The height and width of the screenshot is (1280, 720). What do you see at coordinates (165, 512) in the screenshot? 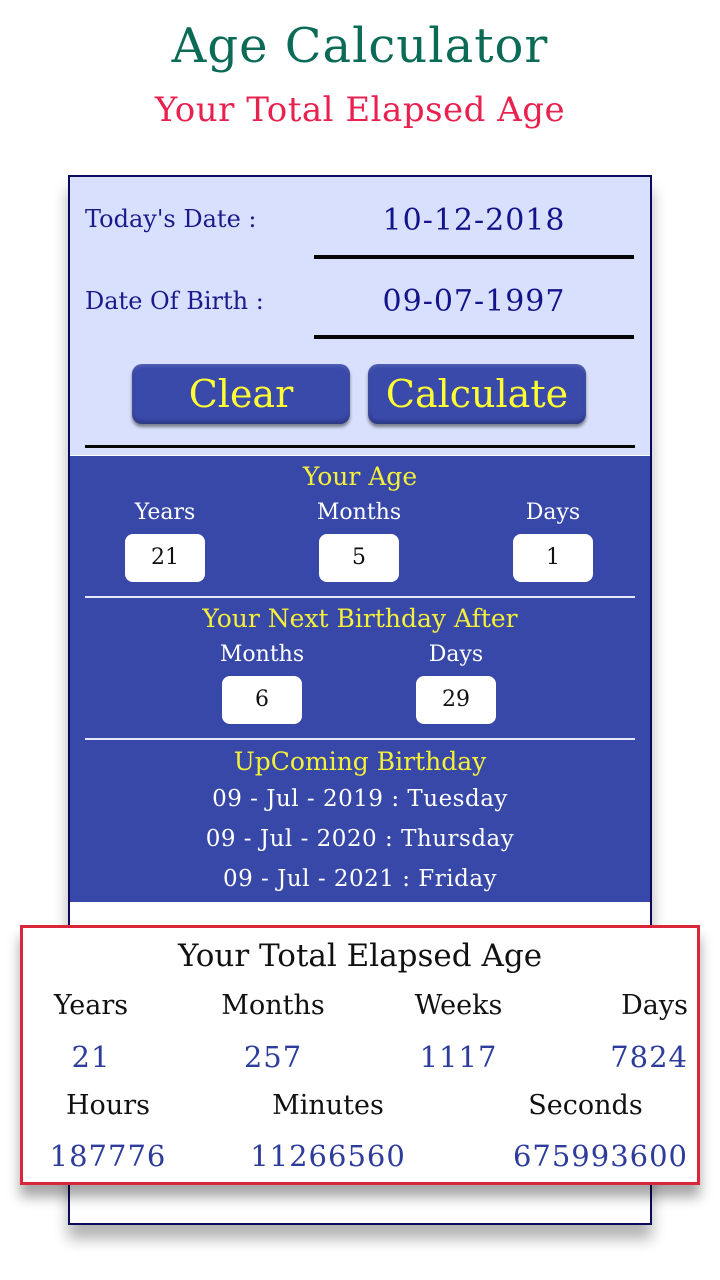
I see `age-years-label: Years` at bounding box center [165, 512].